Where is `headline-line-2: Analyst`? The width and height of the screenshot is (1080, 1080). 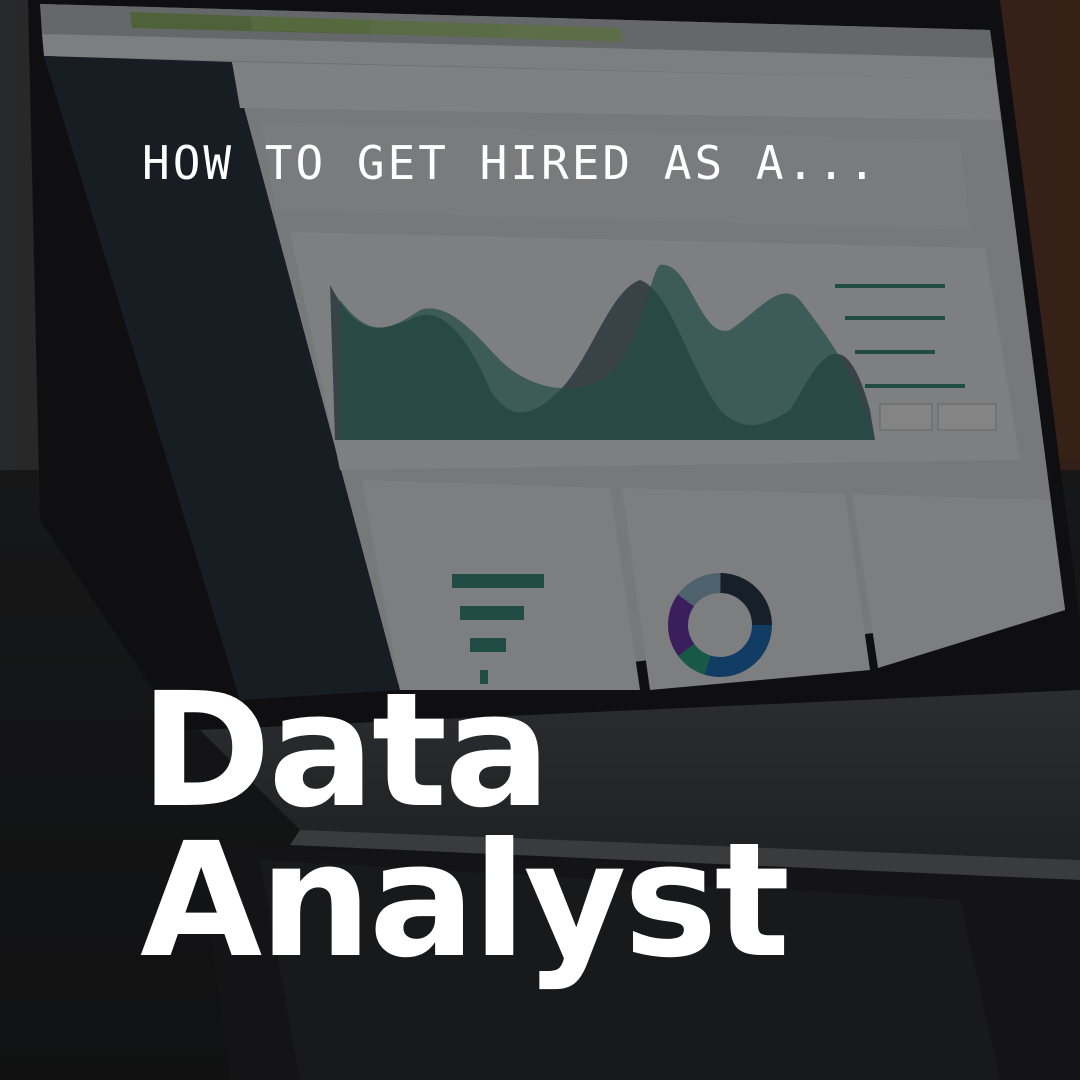 headline-line-2: Analyst is located at coordinates (465, 901).